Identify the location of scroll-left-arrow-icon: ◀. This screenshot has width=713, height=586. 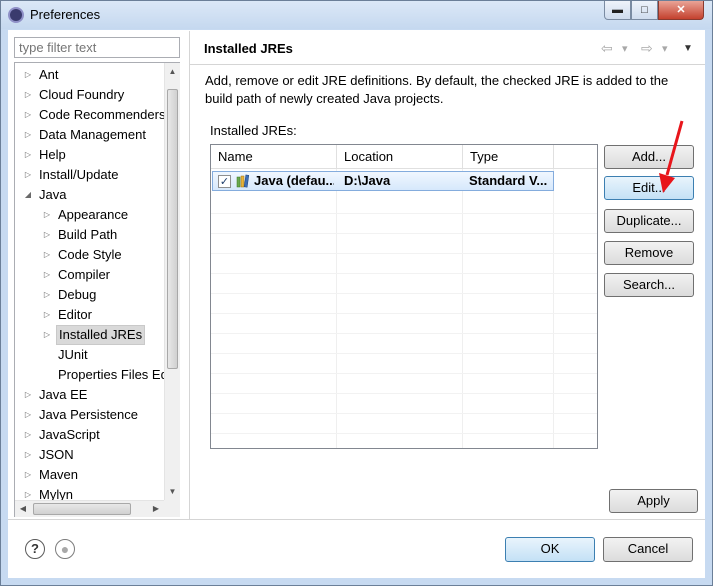
(23, 509).